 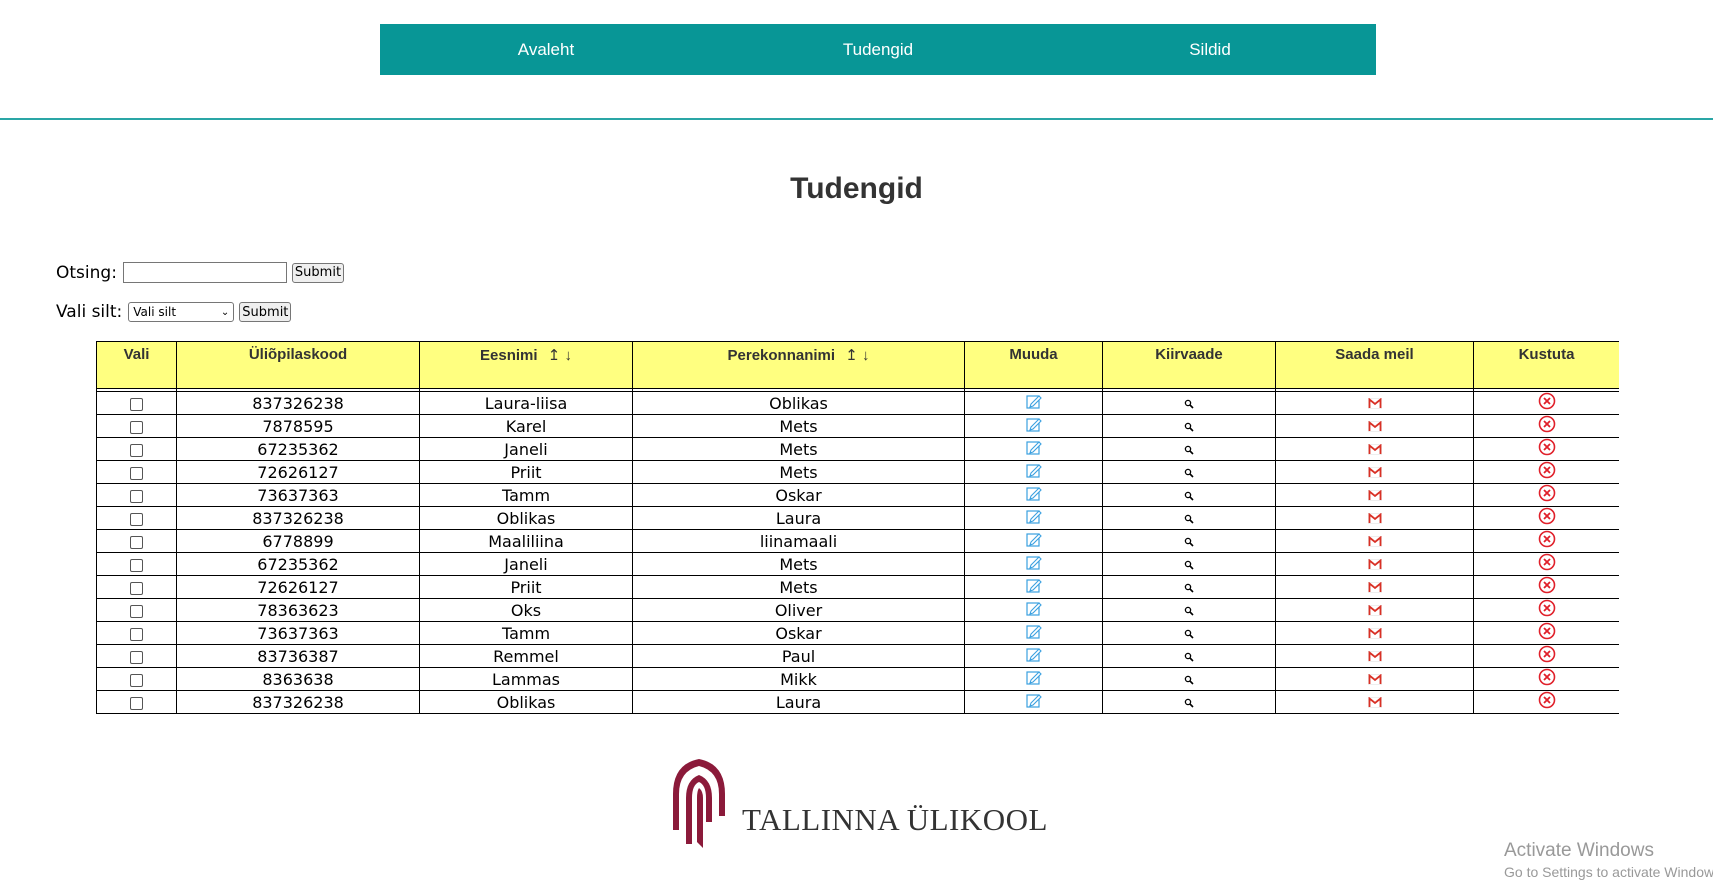 What do you see at coordinates (318, 272) in the screenshot?
I see `search-submit-button: Submit` at bounding box center [318, 272].